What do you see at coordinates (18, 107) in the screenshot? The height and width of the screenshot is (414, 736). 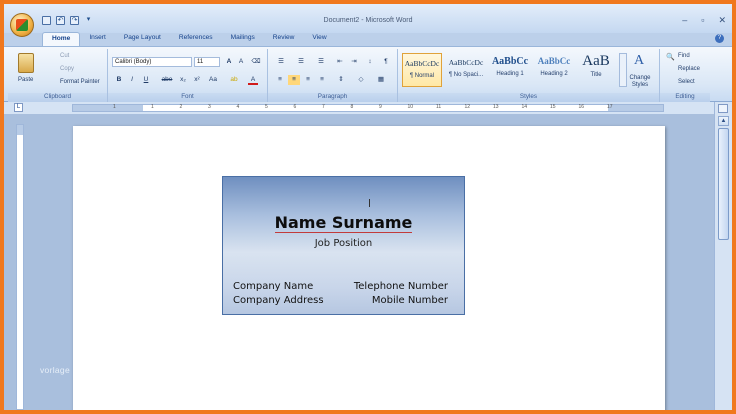 I see `tab-selector-icon: L` at bounding box center [18, 107].